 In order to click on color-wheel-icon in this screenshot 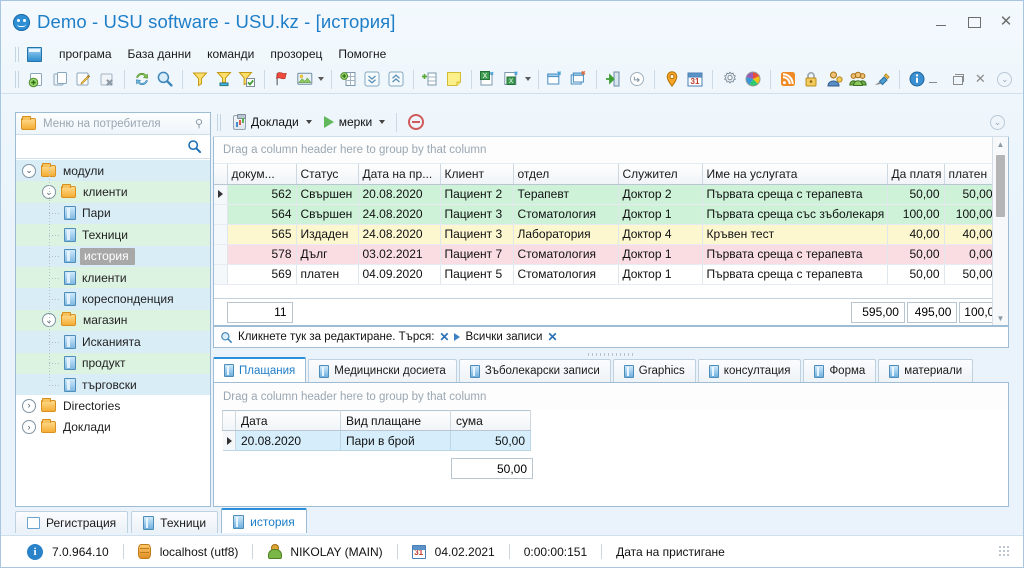, I will do `click(753, 79)`.